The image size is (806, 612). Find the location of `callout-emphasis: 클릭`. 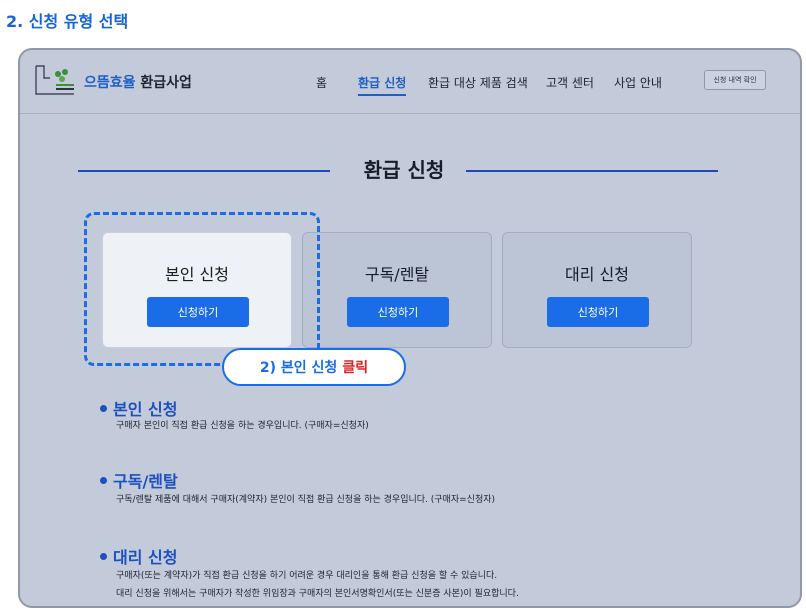

callout-emphasis: 클릭 is located at coordinates (355, 368).